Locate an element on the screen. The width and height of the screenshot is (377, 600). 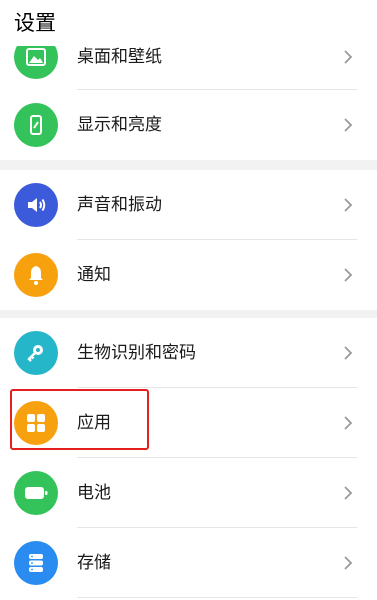
settings-item-label: 通知 is located at coordinates (94, 275).